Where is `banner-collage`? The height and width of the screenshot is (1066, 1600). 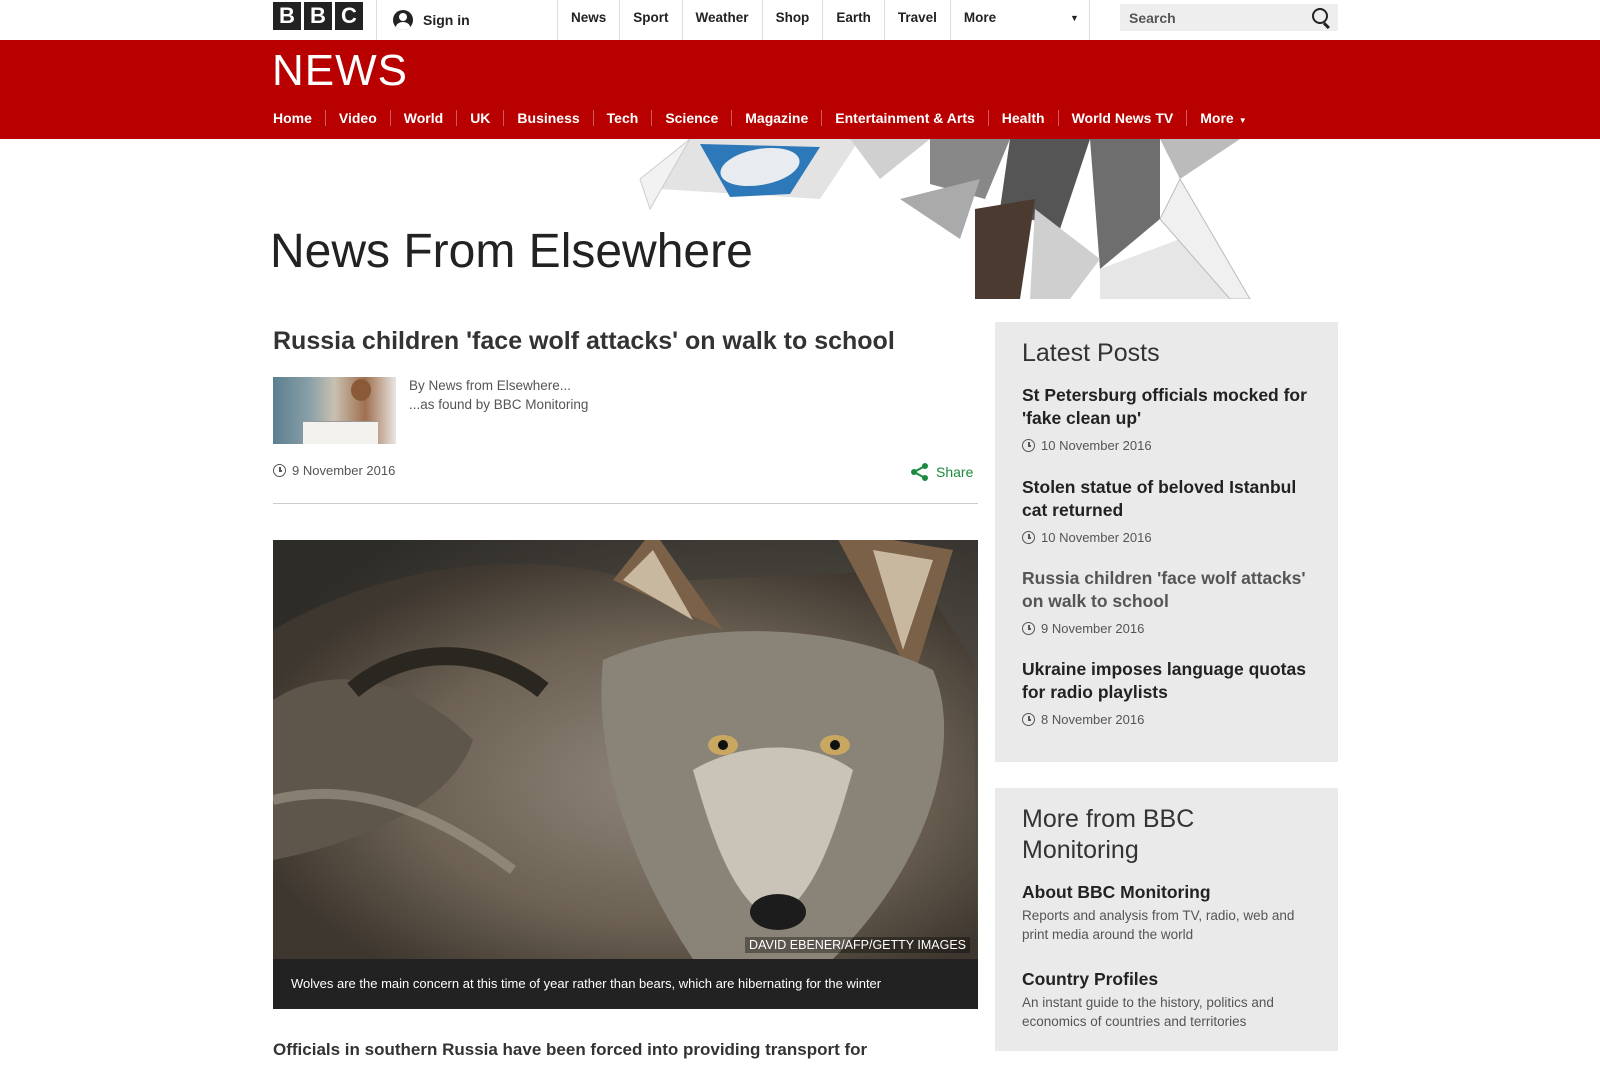 banner-collage is located at coordinates (945, 219).